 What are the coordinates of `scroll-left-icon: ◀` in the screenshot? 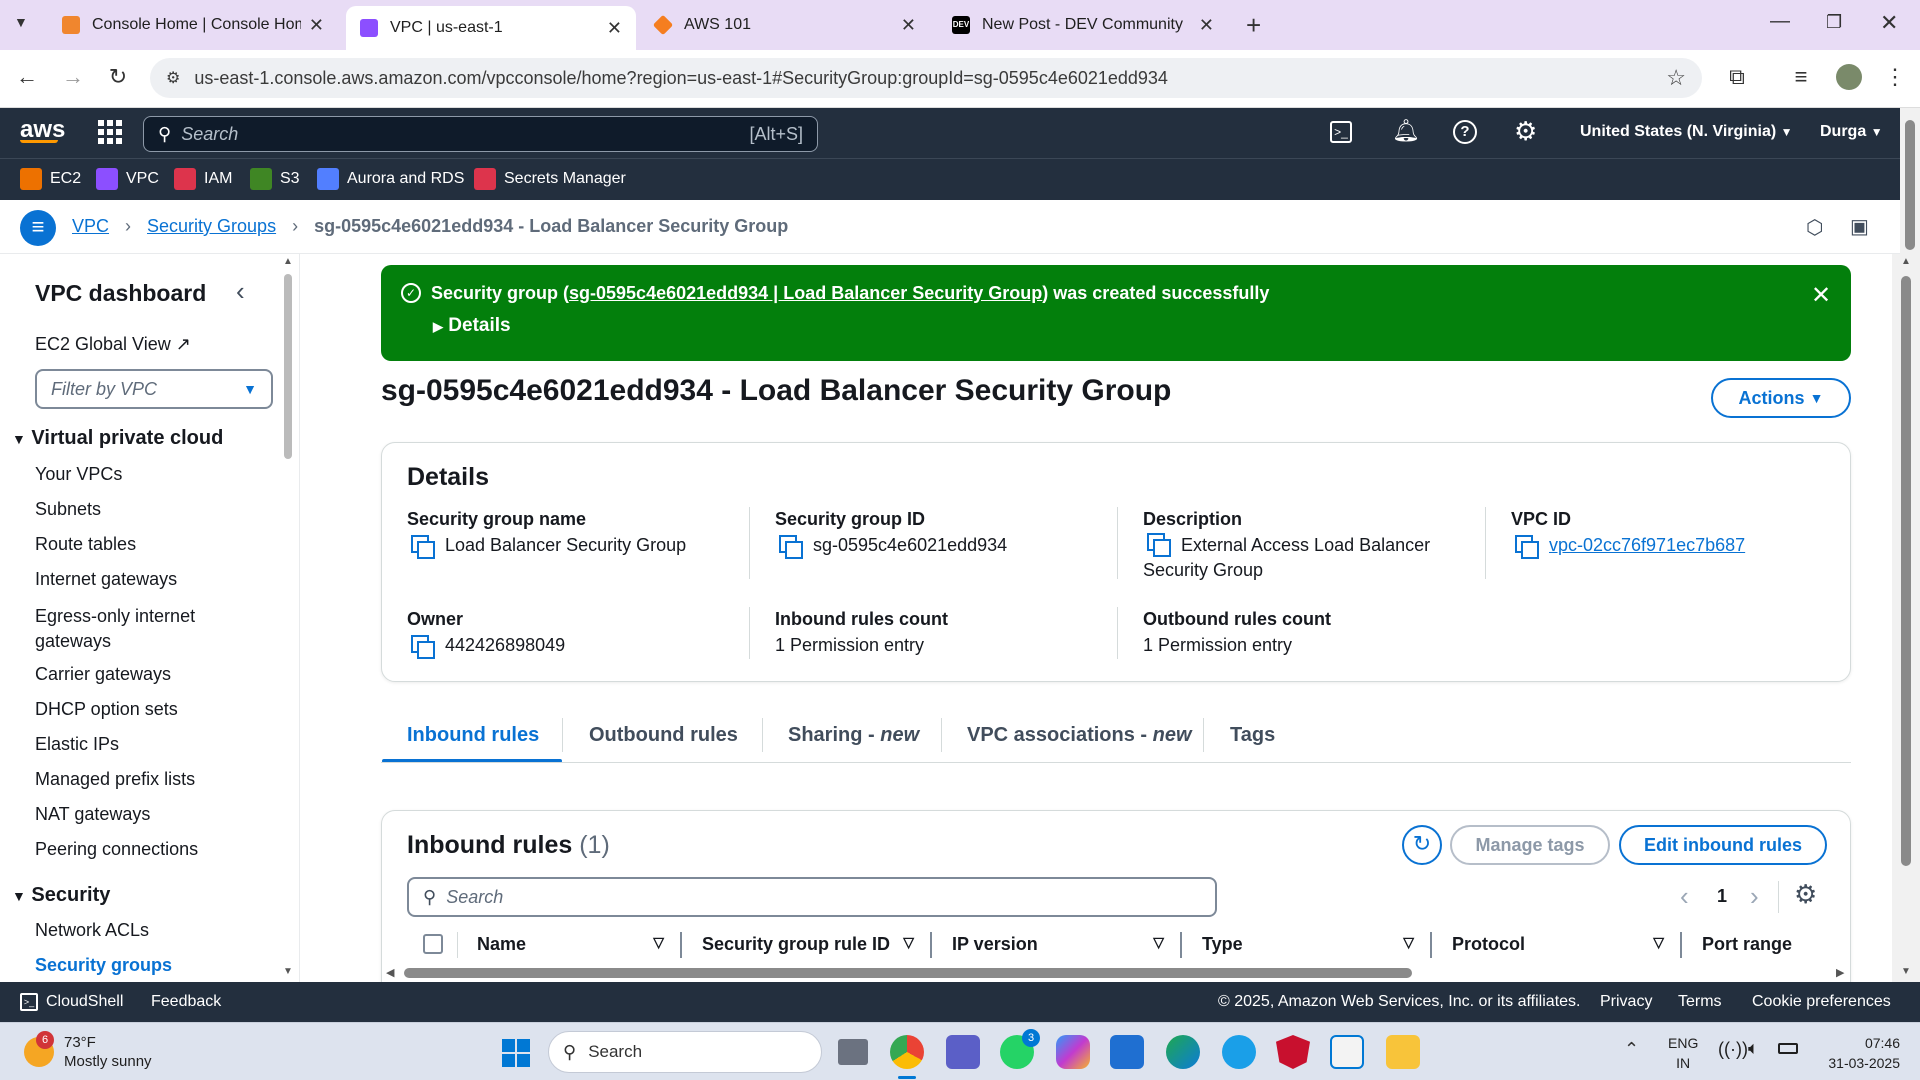 It's located at (390, 972).